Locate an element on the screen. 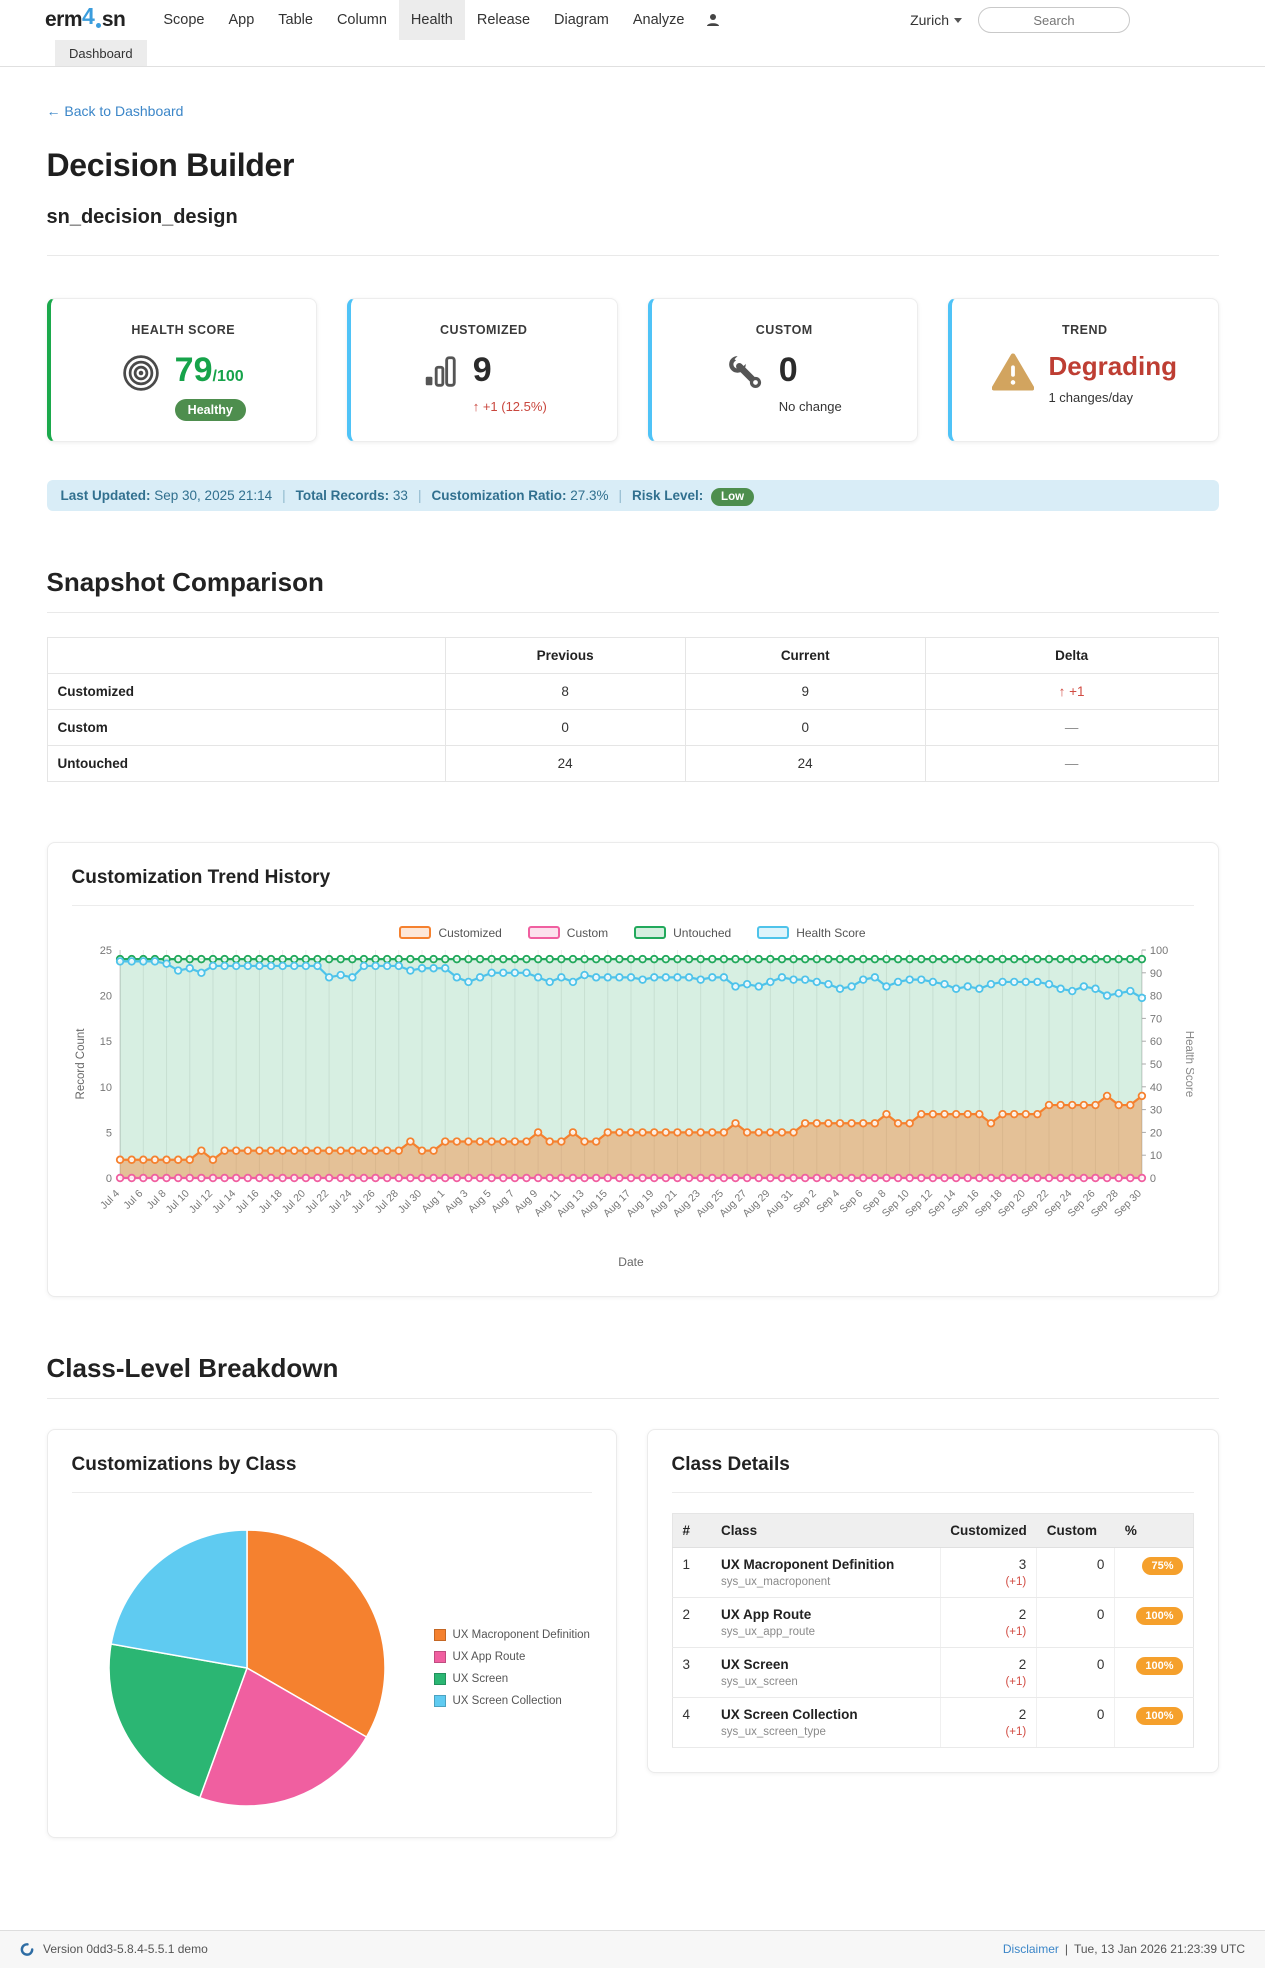  trend-panel-rule is located at coordinates (632, 905).